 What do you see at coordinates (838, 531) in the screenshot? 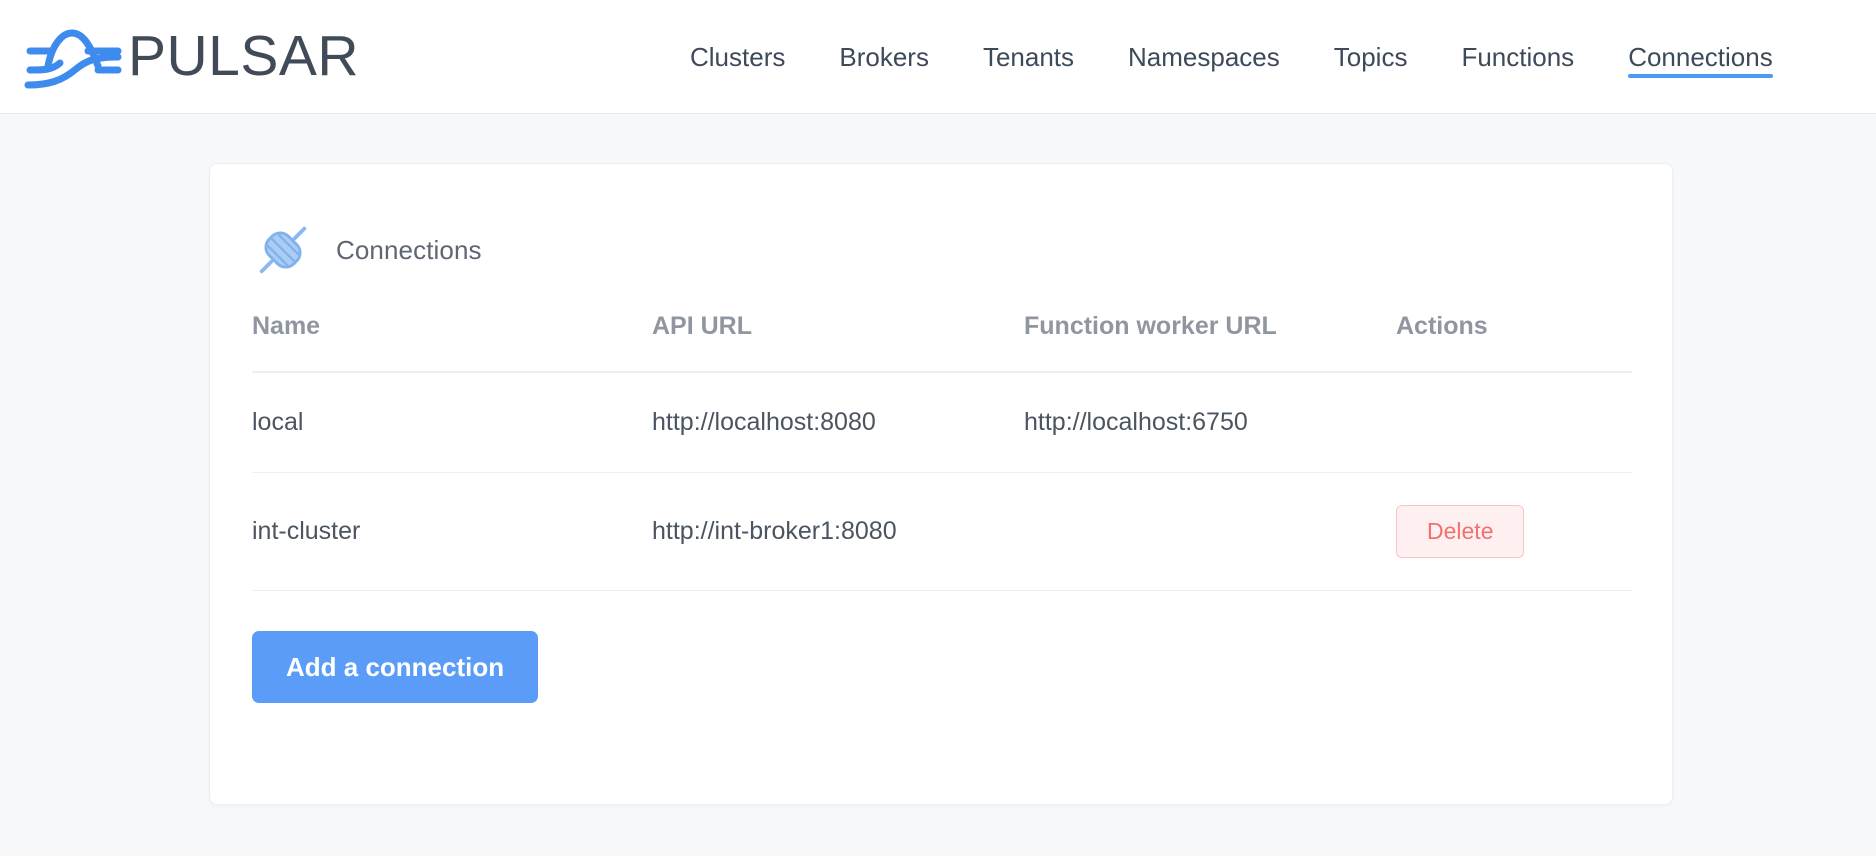
I see `cell-api-url: http://int-broker1:8080` at bounding box center [838, 531].